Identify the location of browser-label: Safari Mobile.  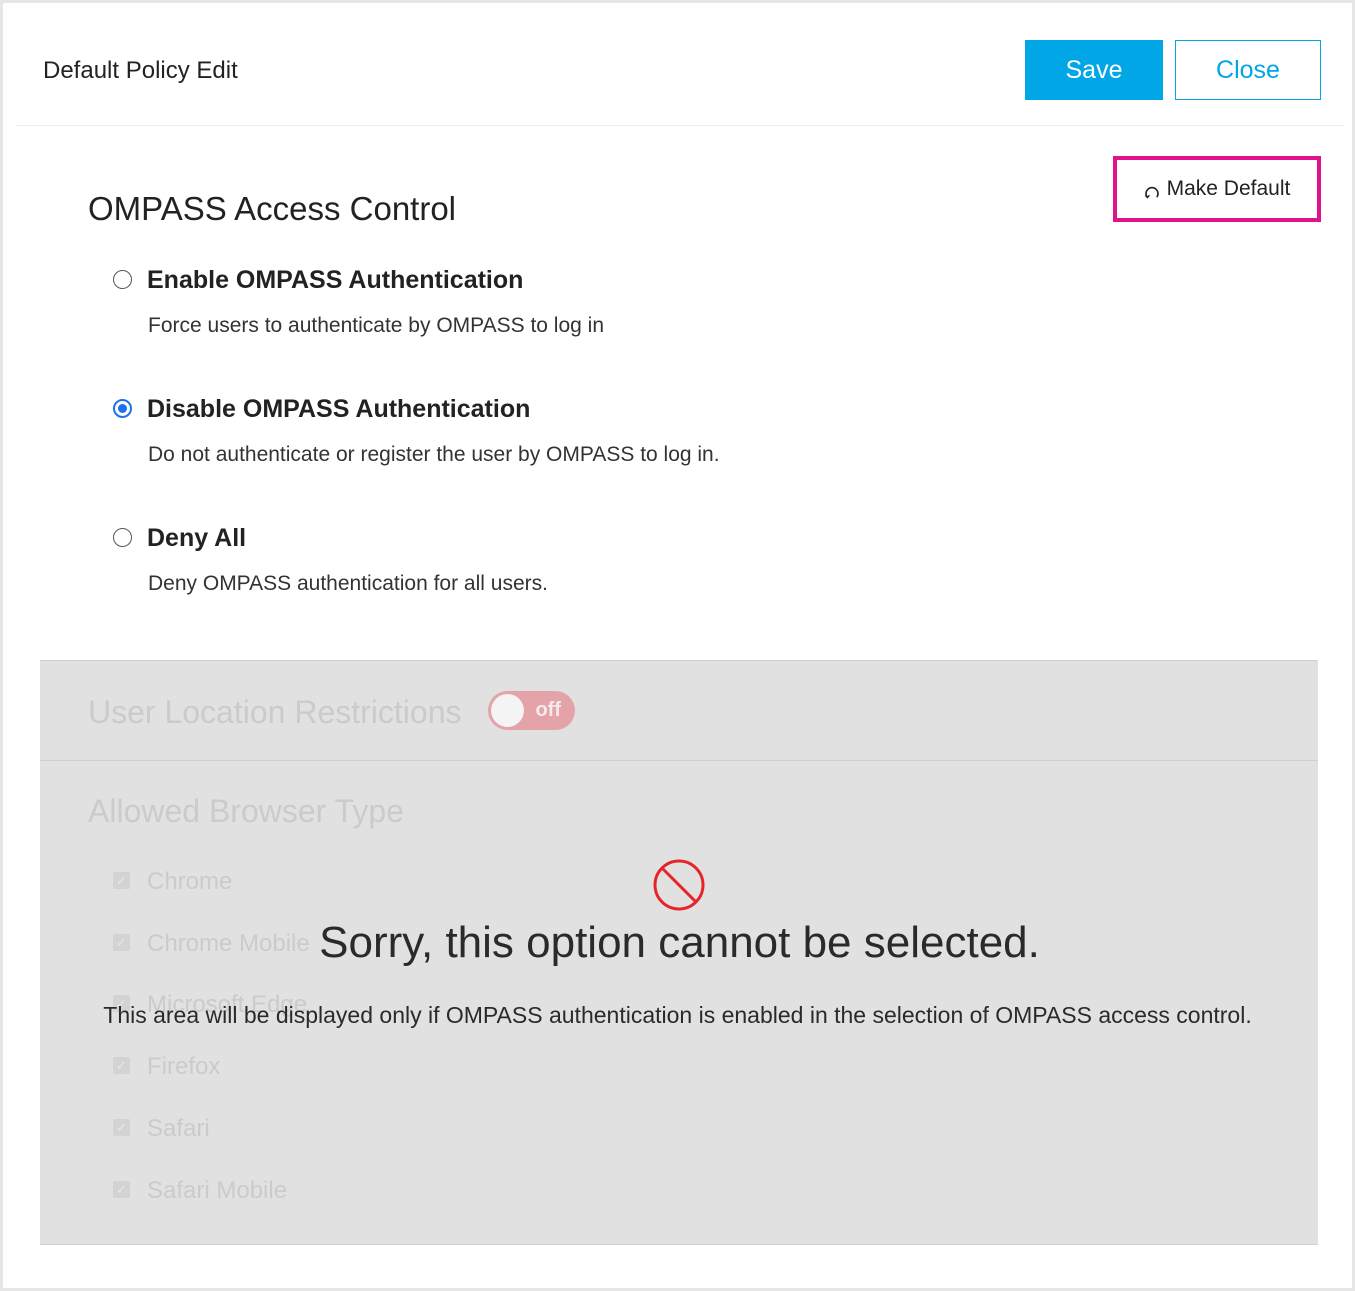
(217, 1190).